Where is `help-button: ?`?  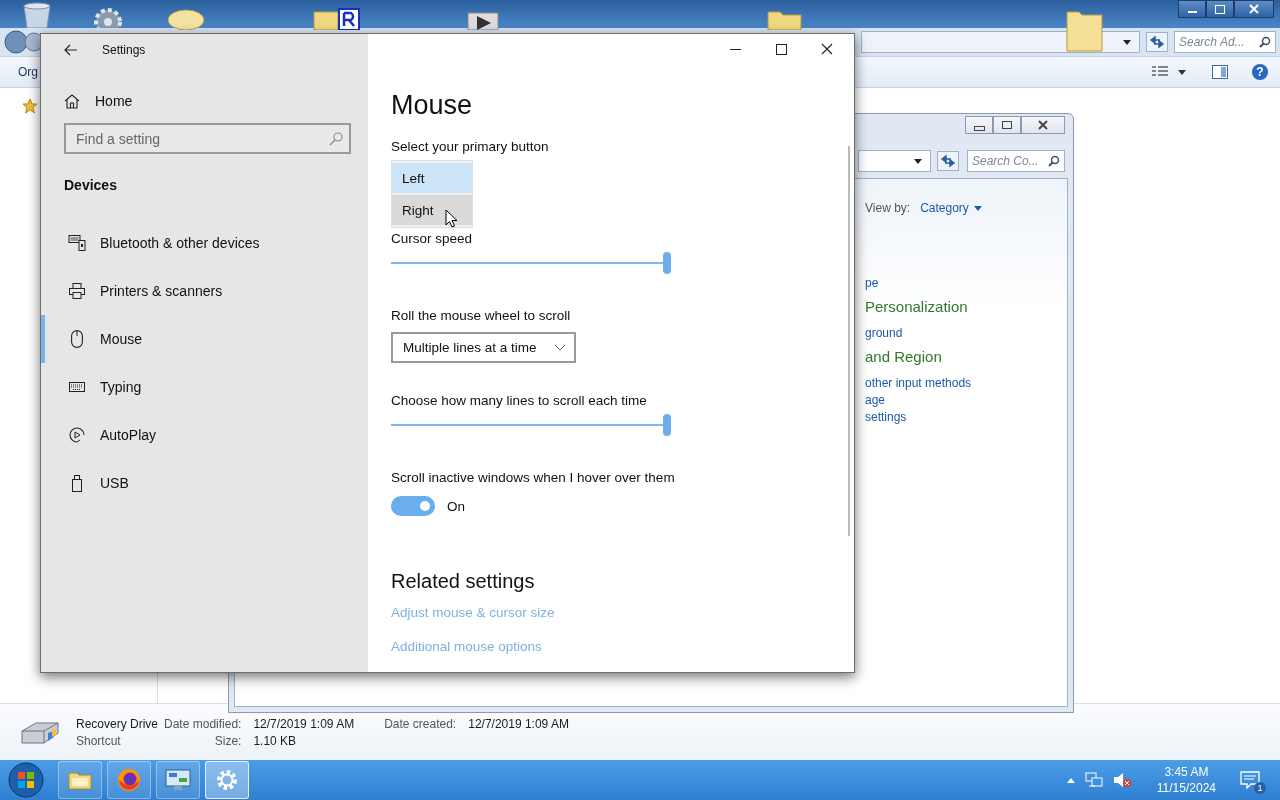
help-button: ? is located at coordinates (1260, 72).